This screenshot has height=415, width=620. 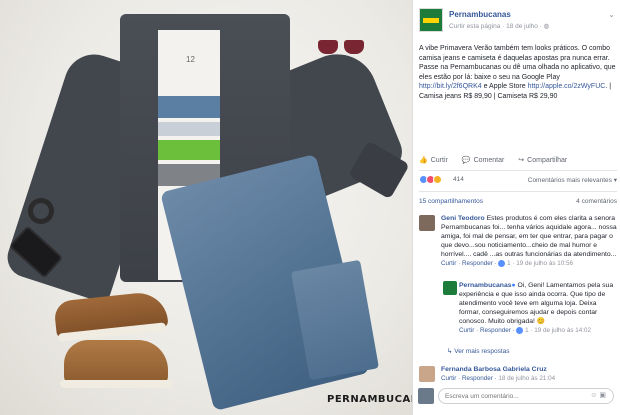 What do you see at coordinates (189, 129) in the screenshot?
I see `tshirt-stripe-grey` at bounding box center [189, 129].